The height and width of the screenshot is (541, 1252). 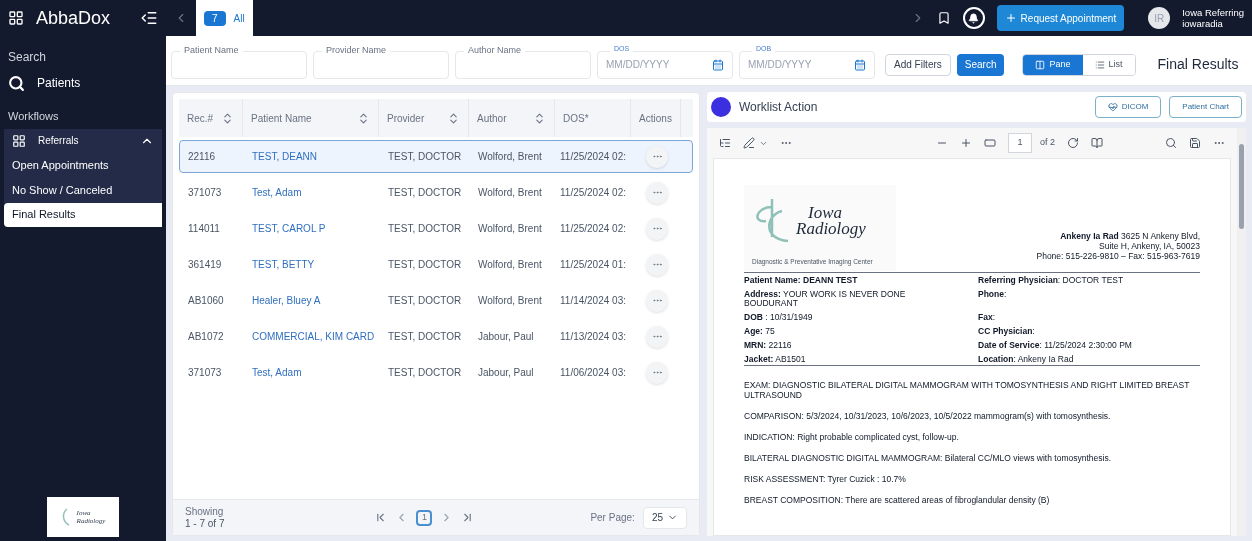 What do you see at coordinates (825, 479) in the screenshot?
I see `report-paragraph: RISK ASSESSMENT: Tyrer Cuzick : 10.7%` at bounding box center [825, 479].